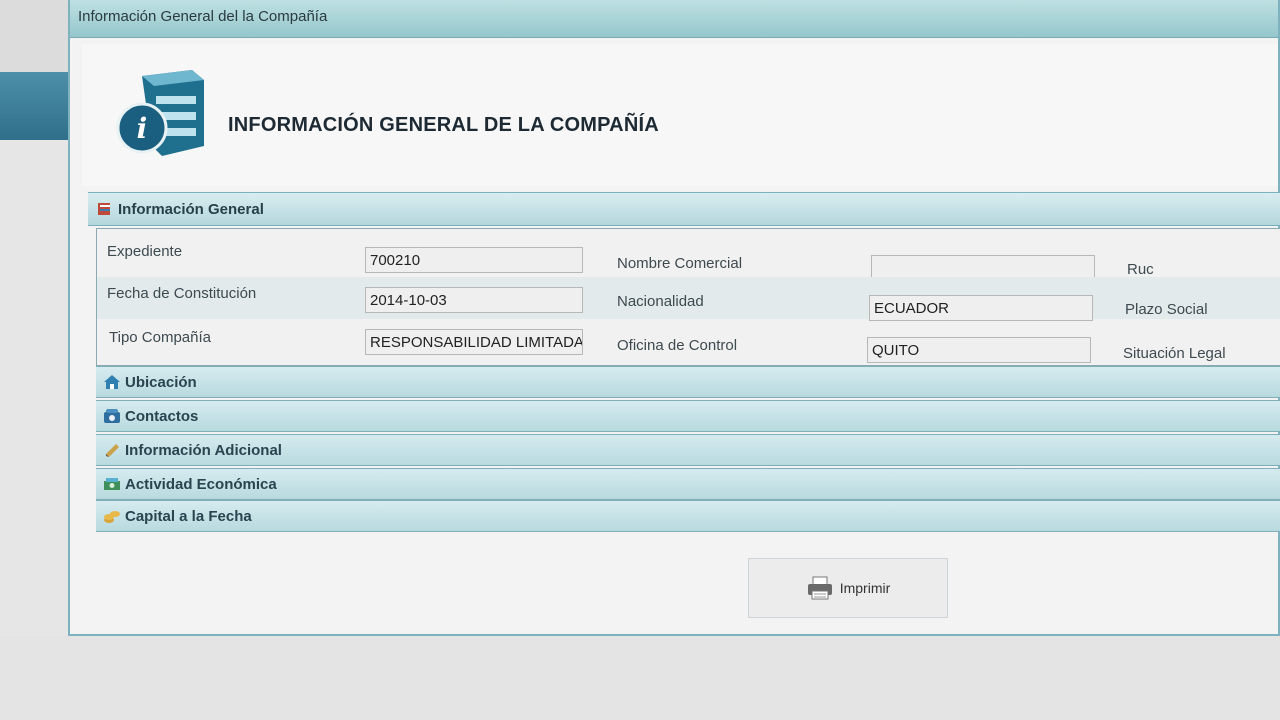 This screenshot has width=1280, height=720. What do you see at coordinates (865, 588) in the screenshot?
I see `print-button-label: Imprimir` at bounding box center [865, 588].